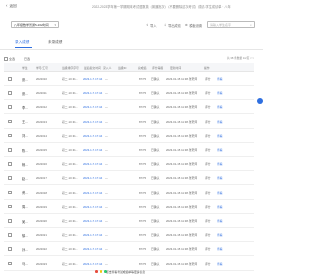 The width and height of the screenshot is (320, 275). What do you see at coordinates (172, 25) in the screenshot?
I see `export-button: ⇩ 导出成绩` at bounding box center [172, 25].